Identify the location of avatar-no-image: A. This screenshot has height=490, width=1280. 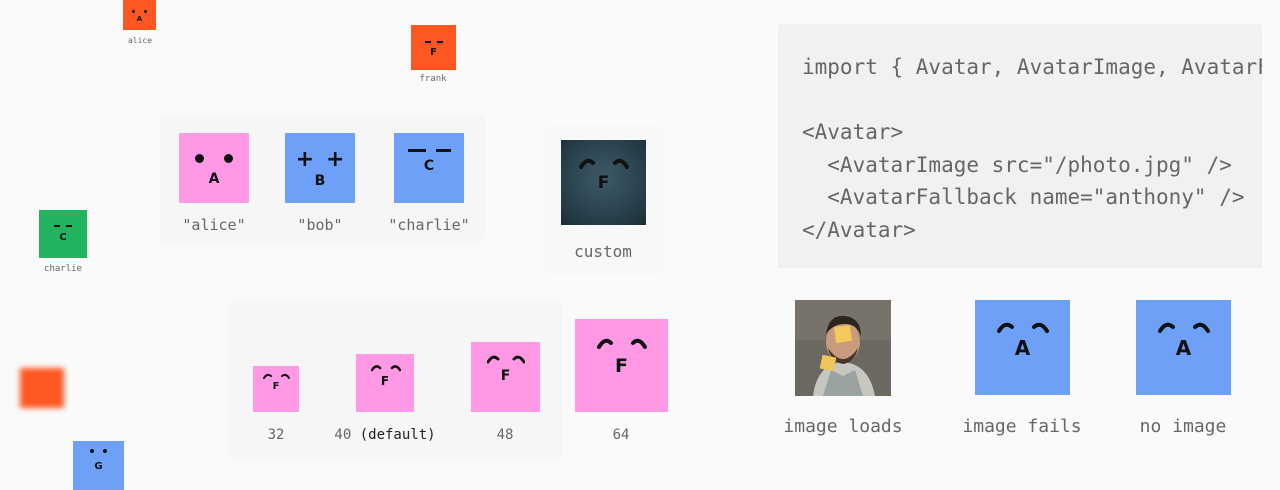
(1183, 347).